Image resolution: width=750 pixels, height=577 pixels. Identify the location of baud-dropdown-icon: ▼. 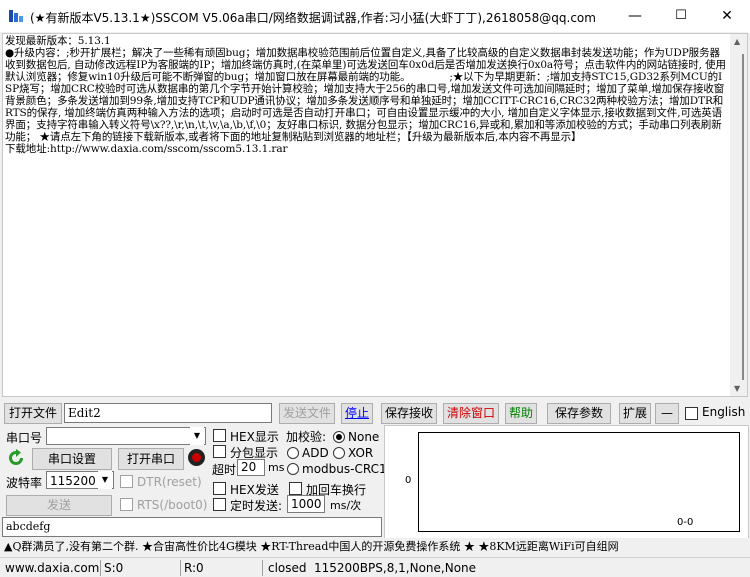
(105, 480).